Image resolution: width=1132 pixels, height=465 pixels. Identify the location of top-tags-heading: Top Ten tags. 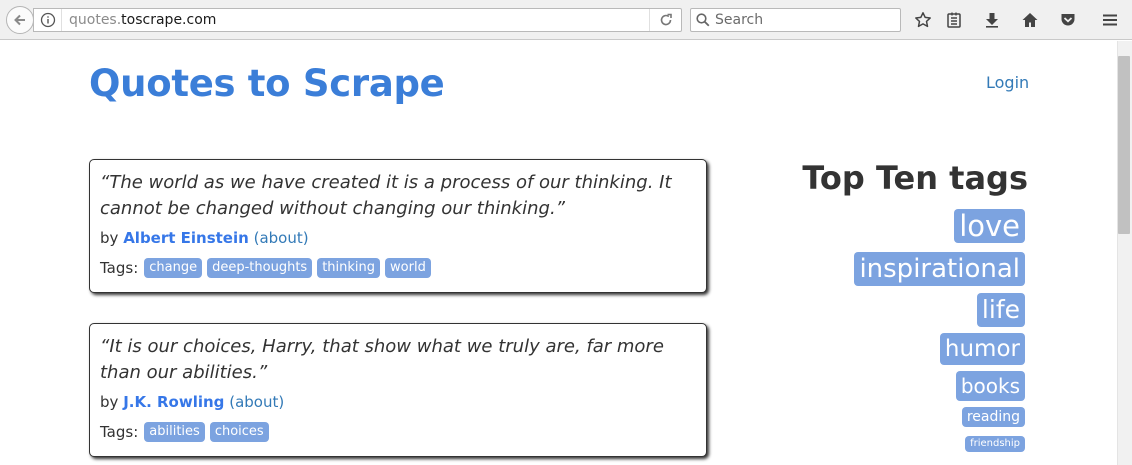
(915, 178).